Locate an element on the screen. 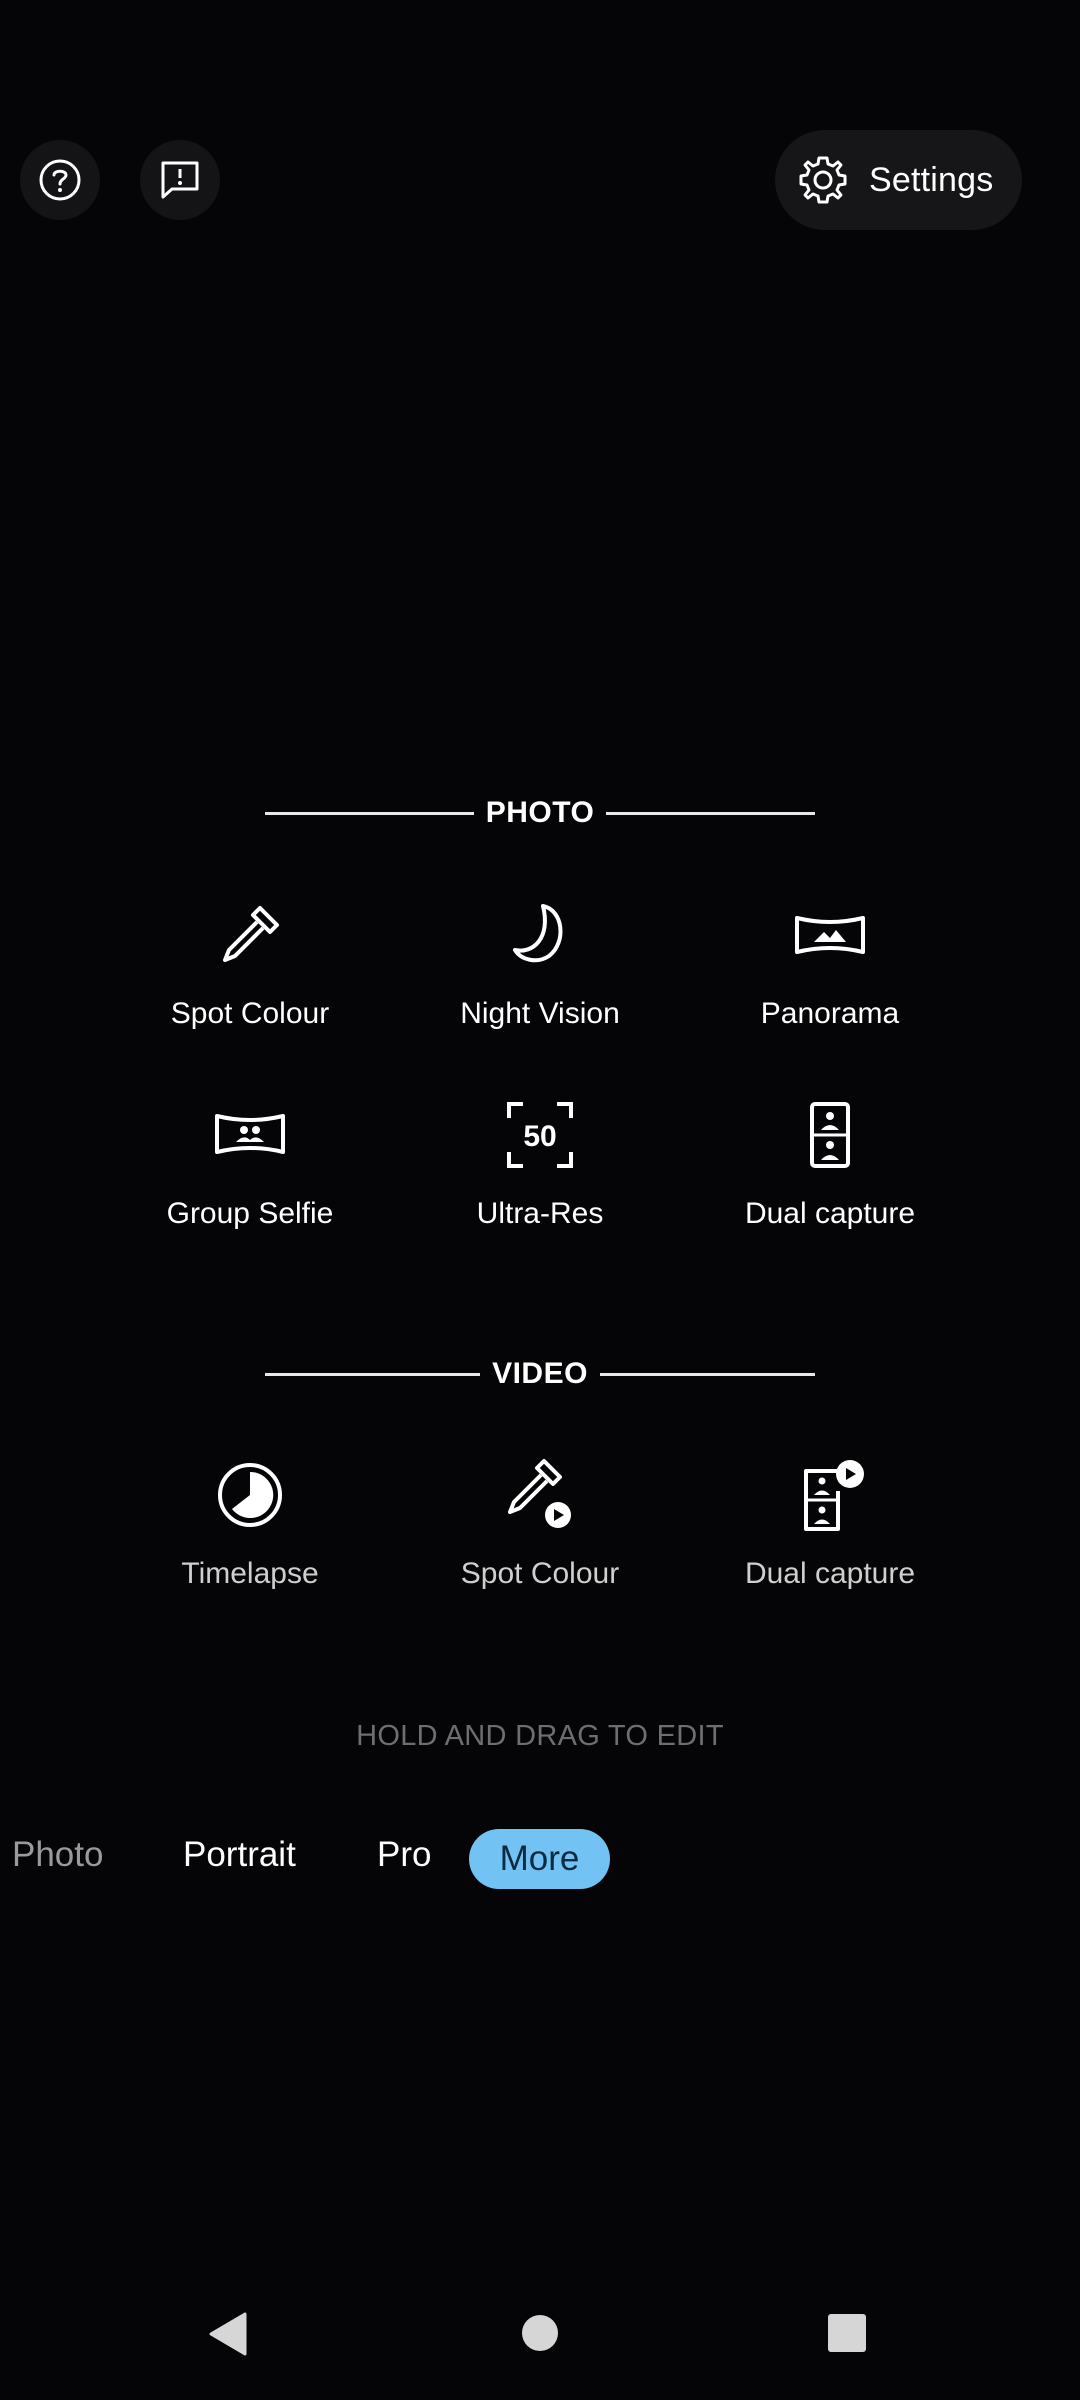 The height and width of the screenshot is (2400, 1080). dual-capture-video-icon is located at coordinates (834, 1495).